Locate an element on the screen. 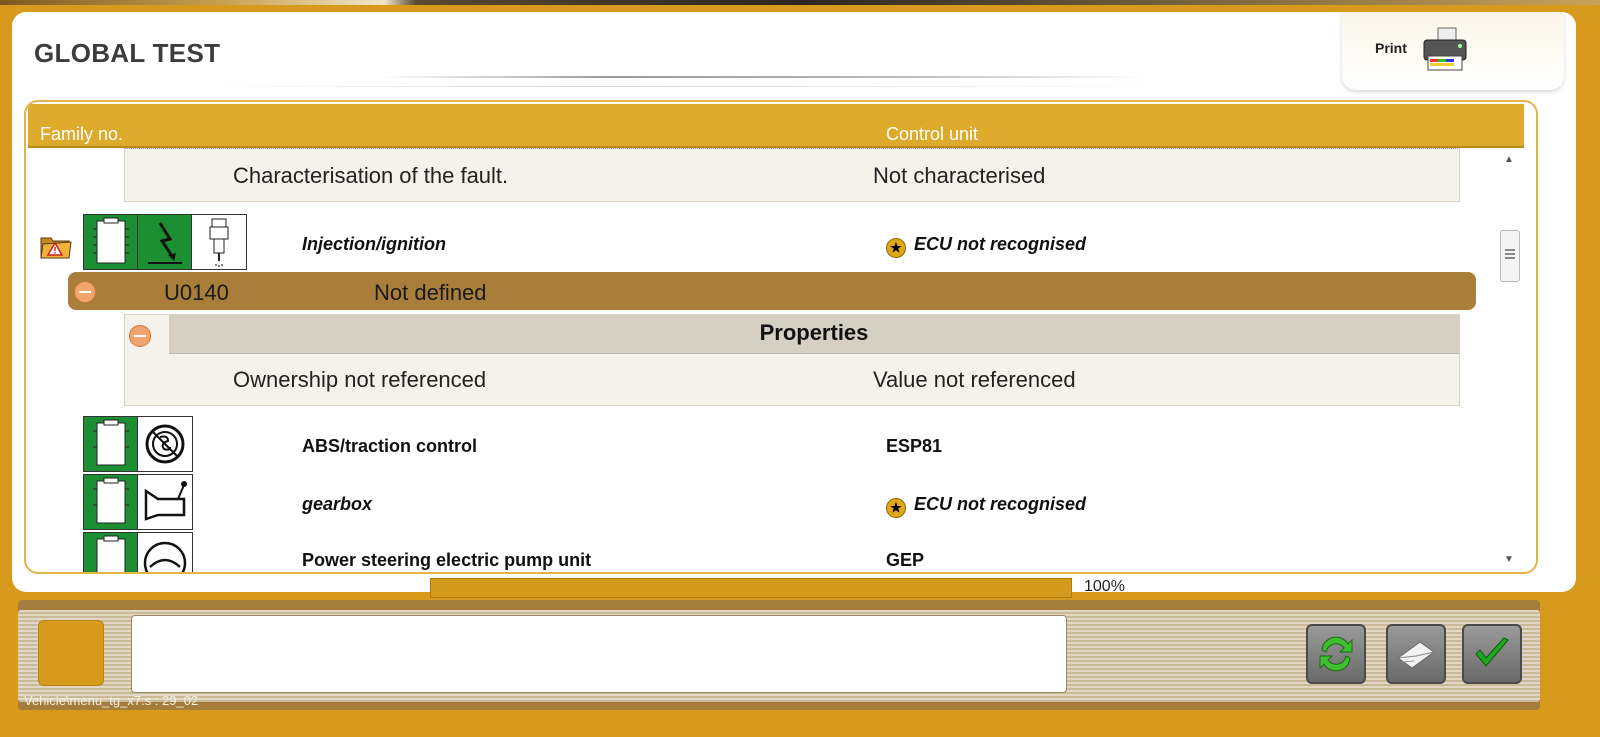  folder-warning-icon is located at coordinates (56, 246).